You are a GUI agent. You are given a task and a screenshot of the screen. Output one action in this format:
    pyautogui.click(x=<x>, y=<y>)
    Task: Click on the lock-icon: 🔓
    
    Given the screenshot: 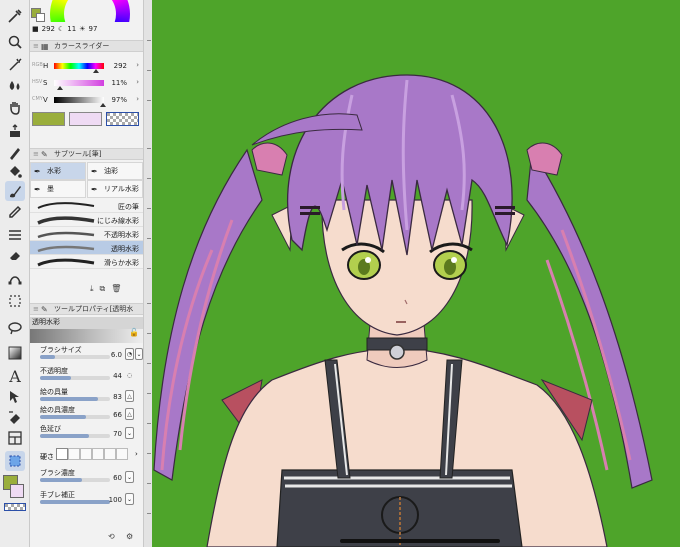 What is the action you would take?
    pyautogui.click(x=134, y=332)
    